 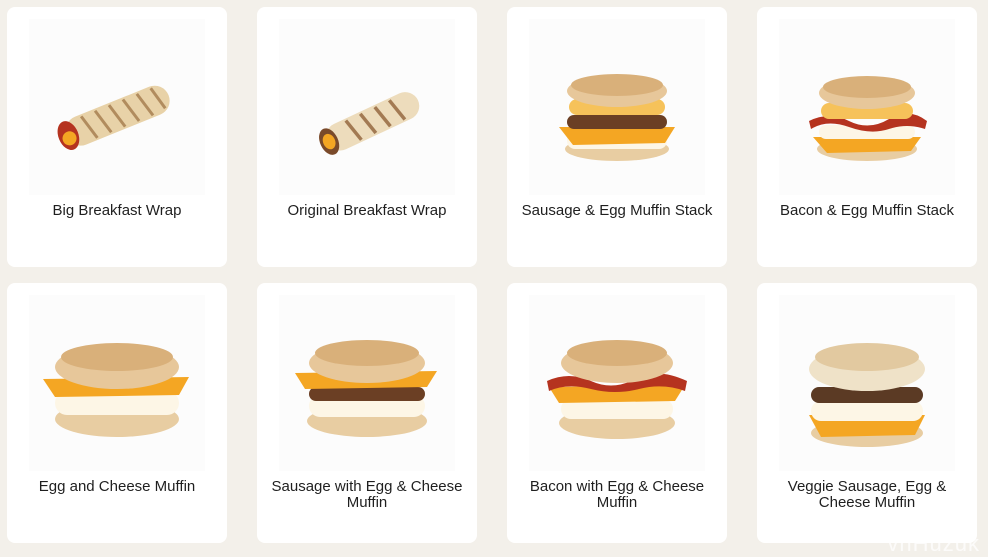 I want to click on item-name: Sausage with Egg & Cheese Muffin, so click(x=367, y=494).